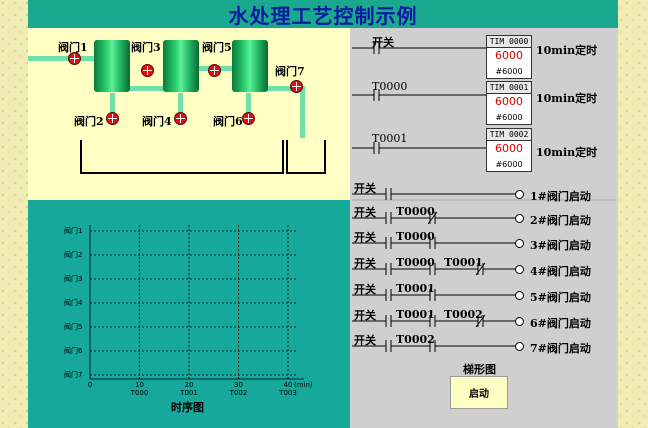 Image resolution: width=648 pixels, height=428 pixels. What do you see at coordinates (63, 58) in the screenshot?
I see `inlet-pipe` at bounding box center [63, 58].